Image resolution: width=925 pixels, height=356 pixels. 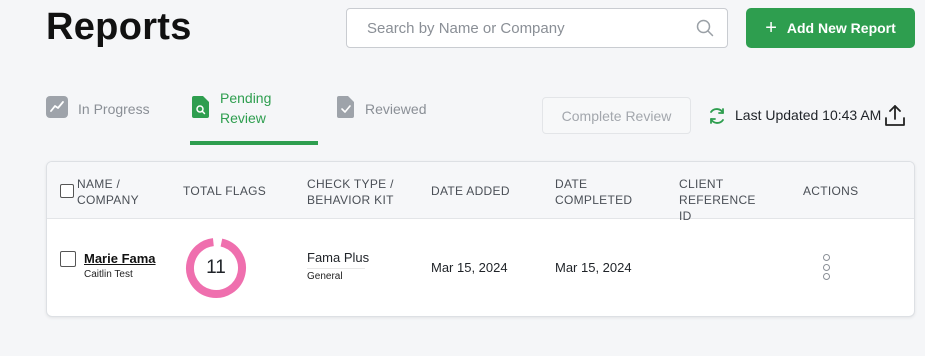 I want to click on search-field, so click(x=537, y=28).